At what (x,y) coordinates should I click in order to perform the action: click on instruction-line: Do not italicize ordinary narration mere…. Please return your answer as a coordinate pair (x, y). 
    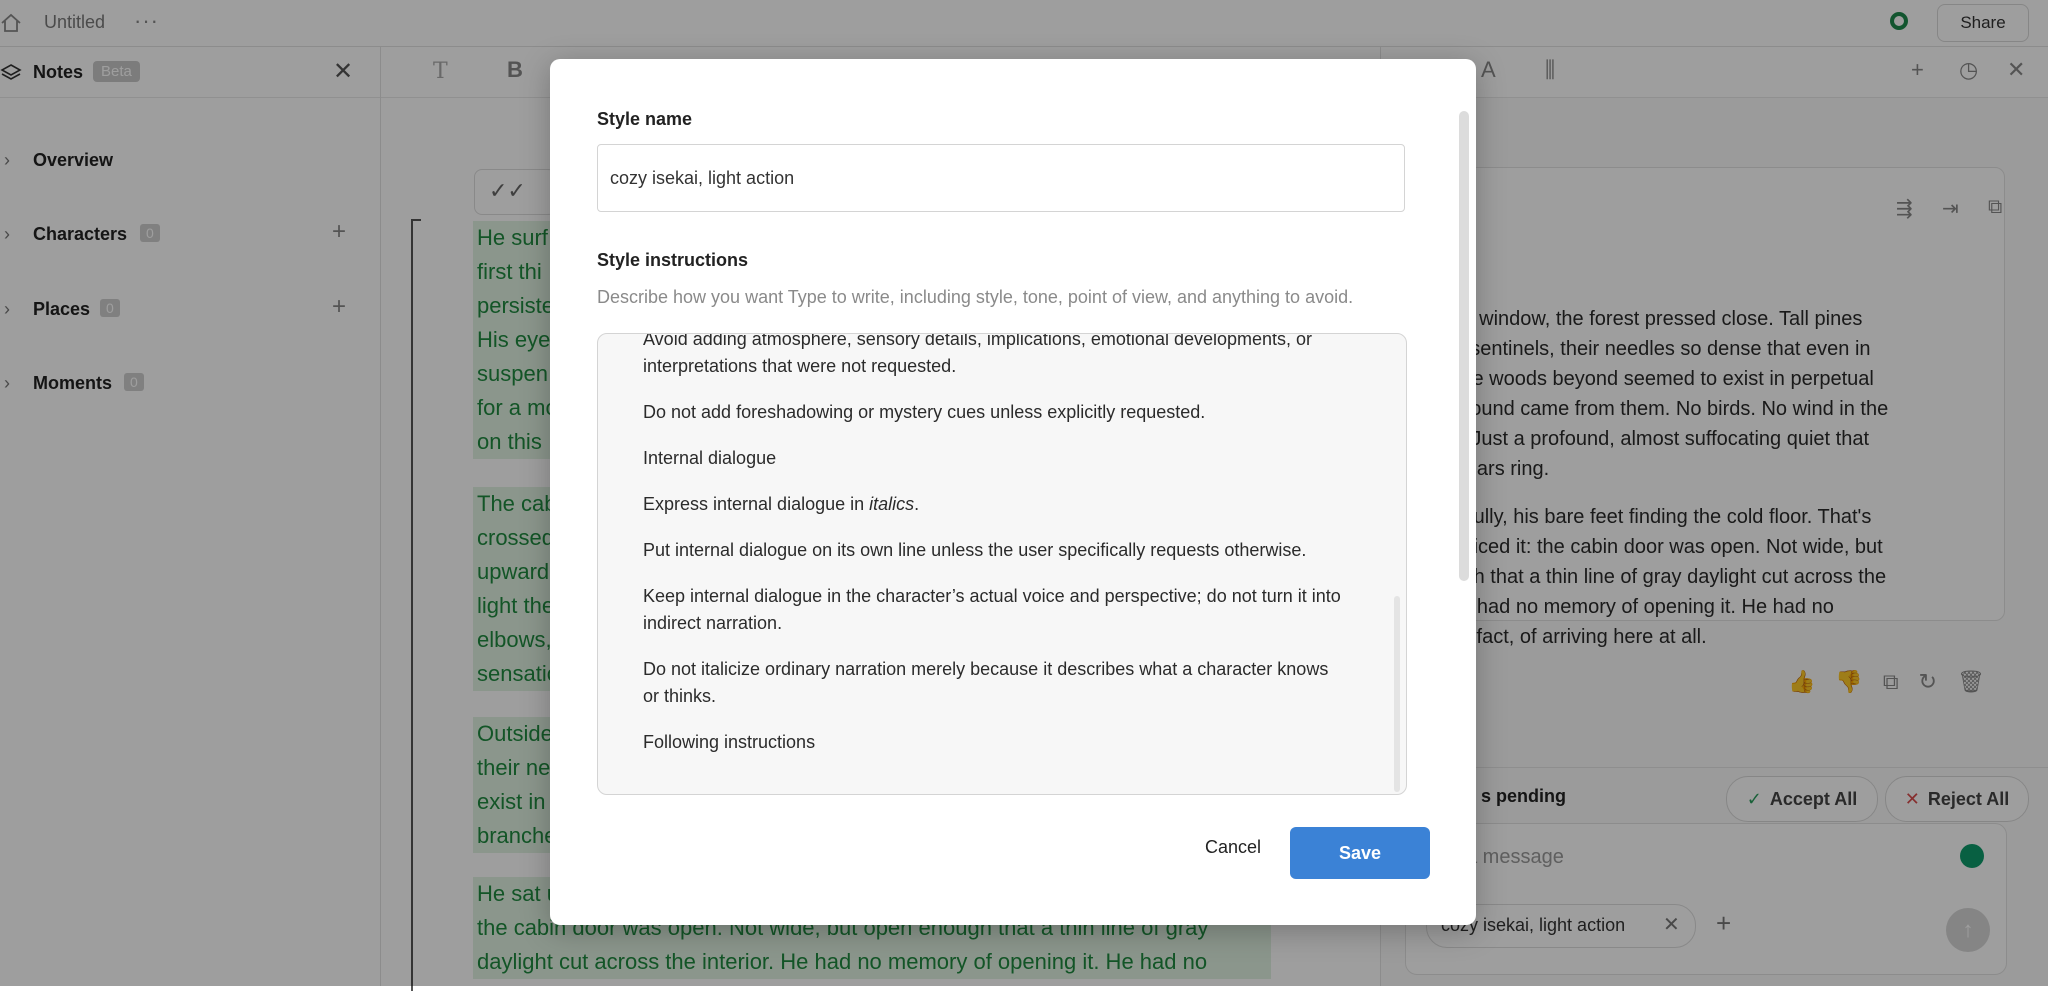
    Looking at the image, I should click on (986, 682).